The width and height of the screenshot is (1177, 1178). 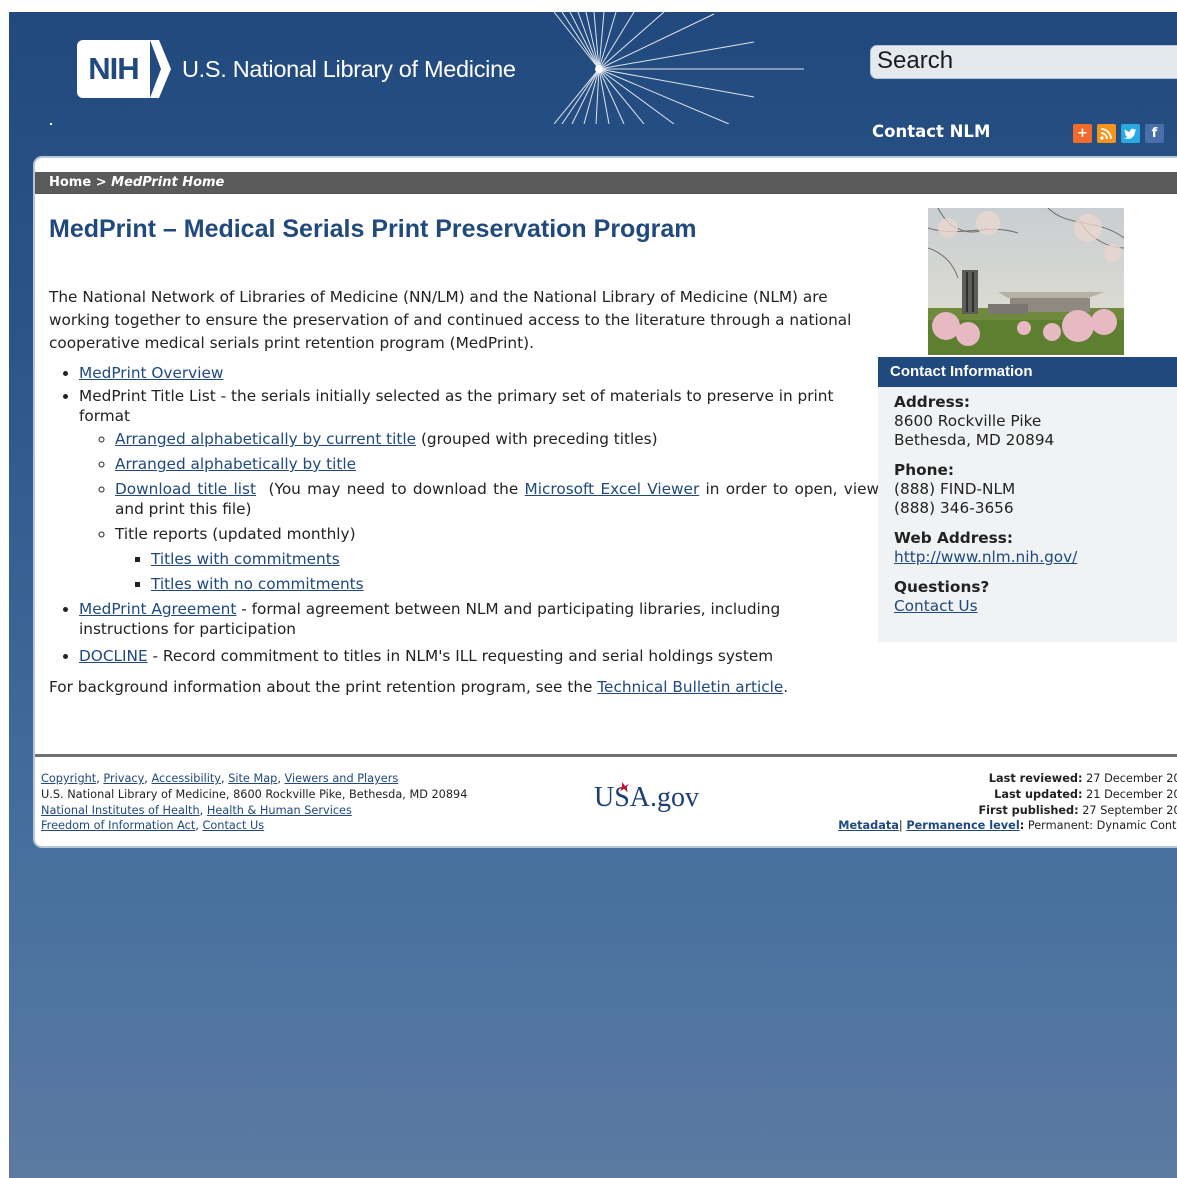 I want to click on last-updated-label: Last updated:, so click(x=1038, y=794).